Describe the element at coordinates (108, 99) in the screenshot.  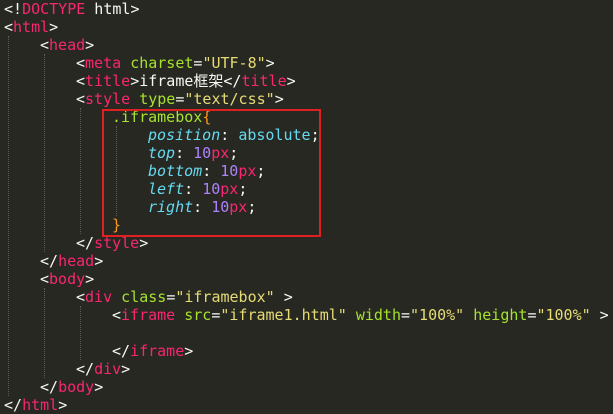
I see `token: style` at that location.